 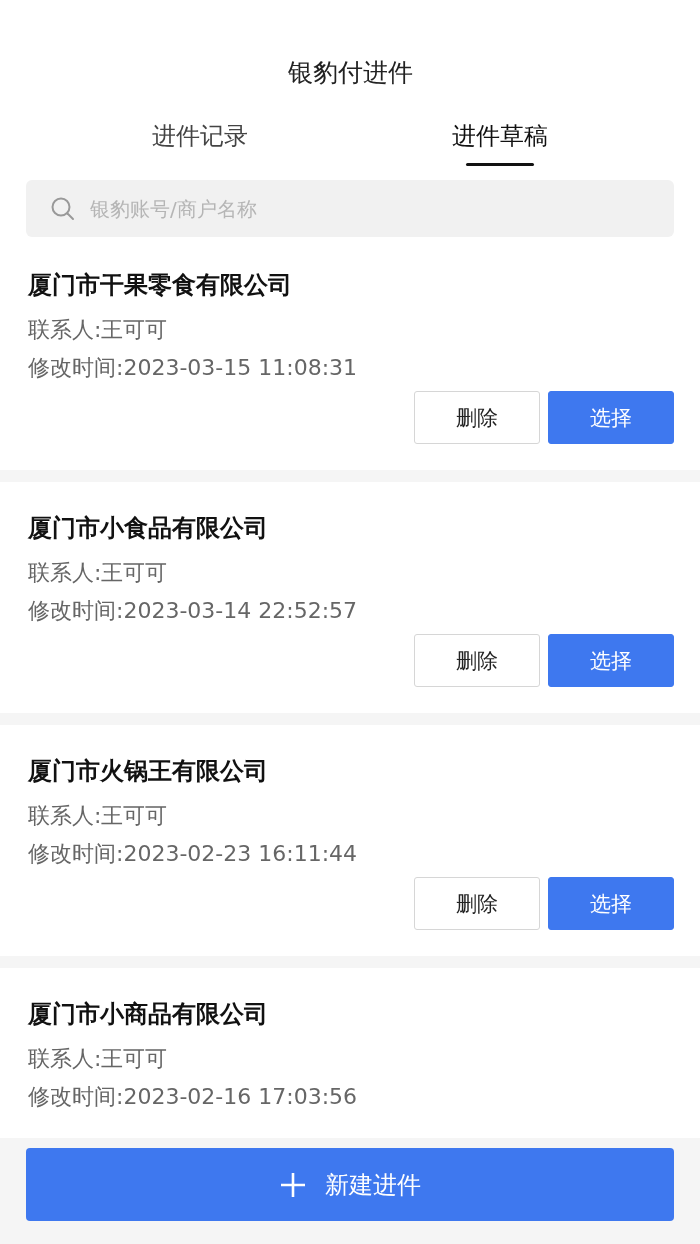 What do you see at coordinates (500, 137) in the screenshot?
I see `tab: 进件草稿` at bounding box center [500, 137].